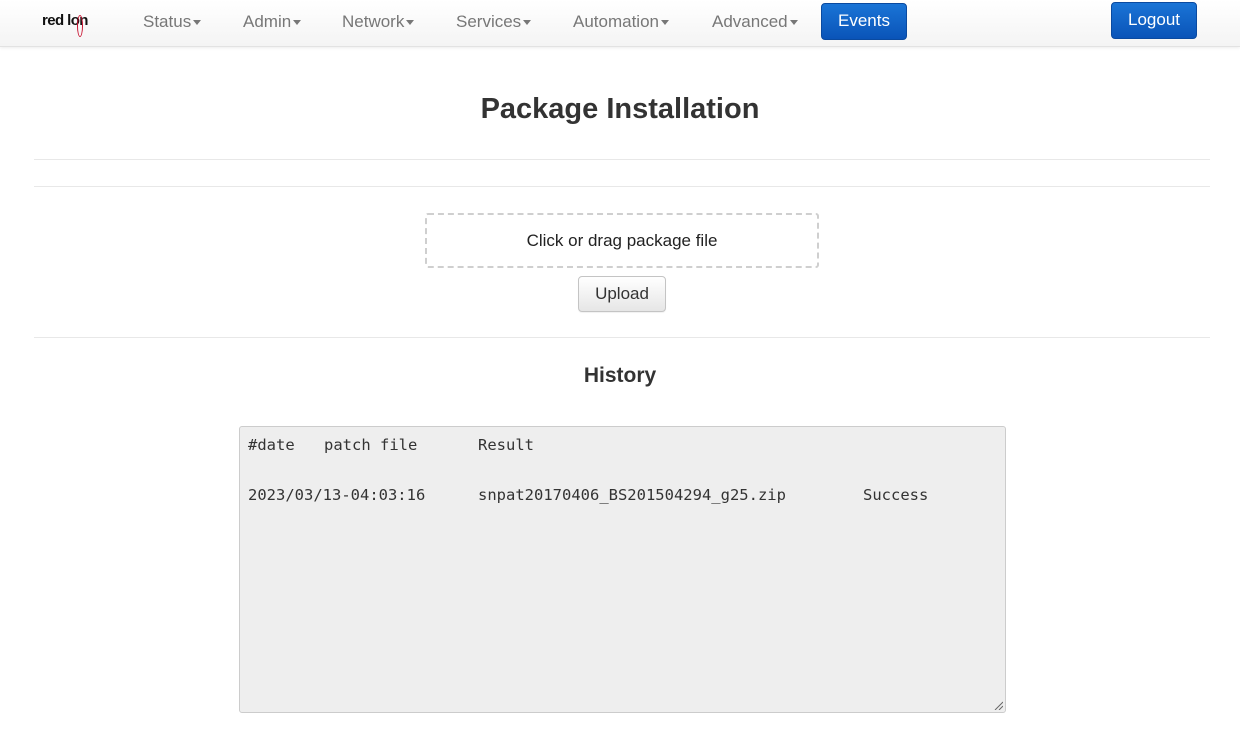 The width and height of the screenshot is (1240, 737). Describe the element at coordinates (616, 21) in the screenshot. I see `nav-automation-label: Automation` at that location.